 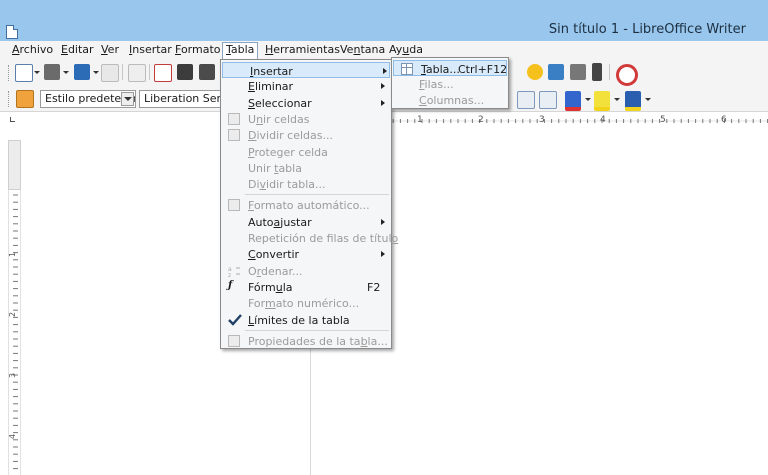 I want to click on export-pdf-icon, so click(x=163, y=73).